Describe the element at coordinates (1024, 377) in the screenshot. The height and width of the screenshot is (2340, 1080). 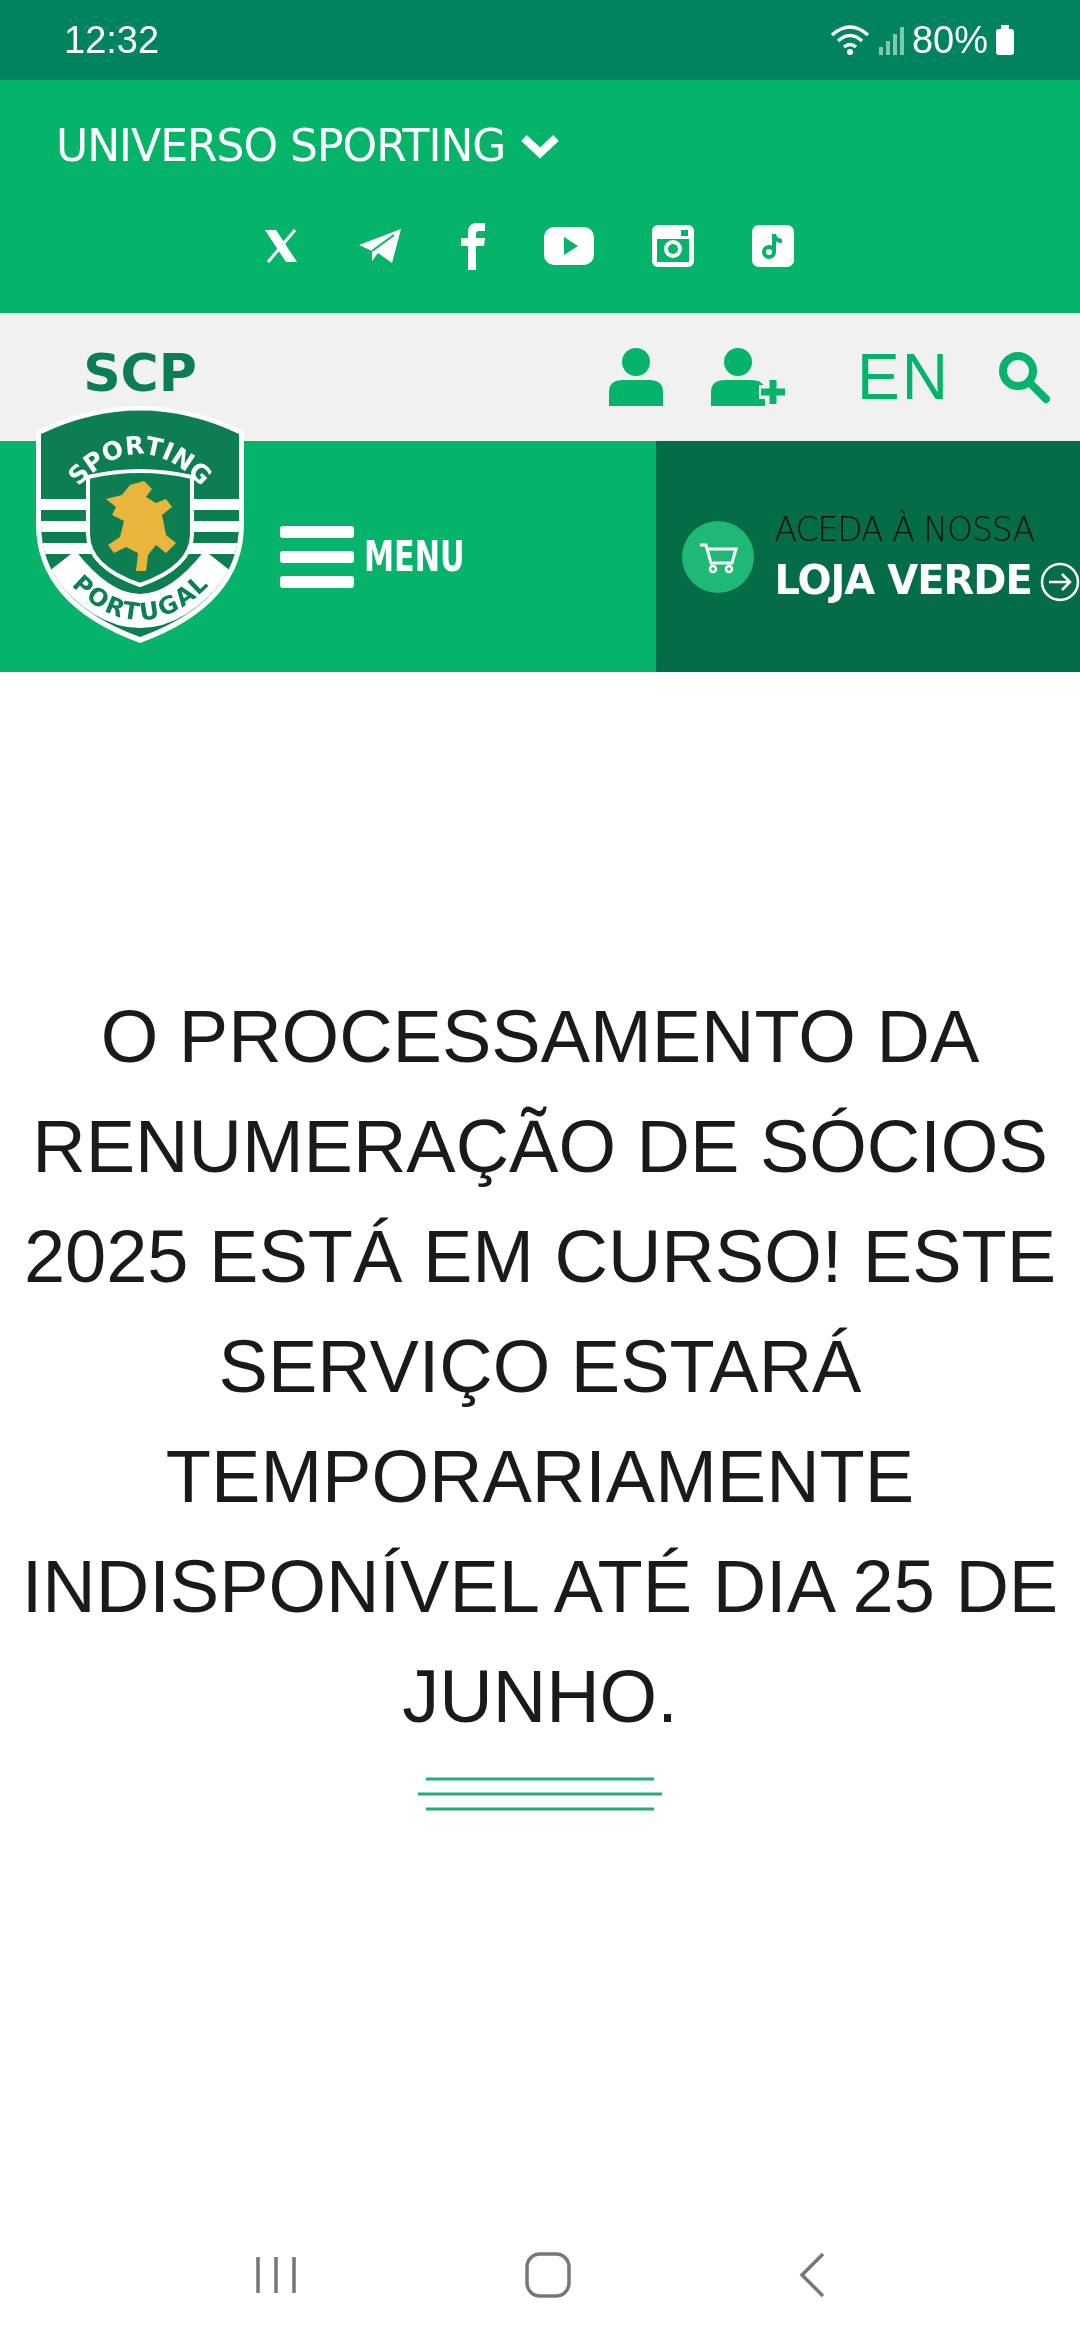
I see `search-icon` at that location.